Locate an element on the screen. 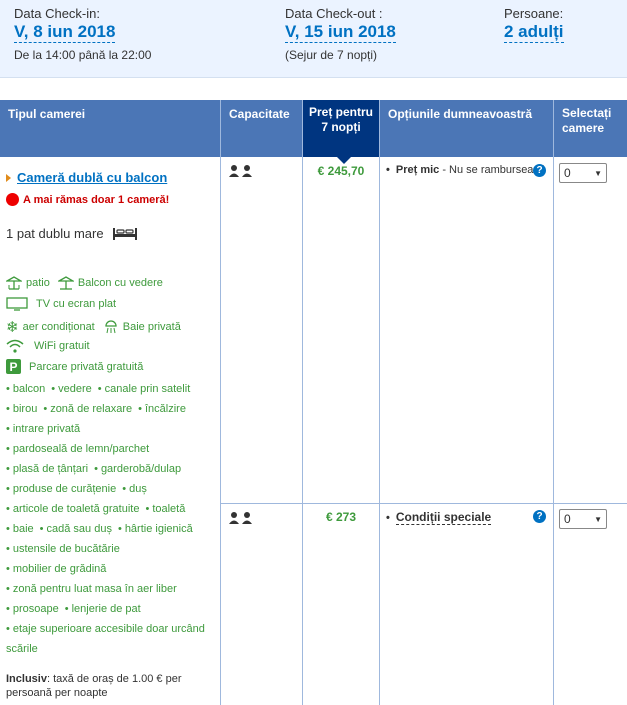 The width and height of the screenshot is (627, 705). amenity-row: • prosoape • lenjerie de pat is located at coordinates (76, 609).